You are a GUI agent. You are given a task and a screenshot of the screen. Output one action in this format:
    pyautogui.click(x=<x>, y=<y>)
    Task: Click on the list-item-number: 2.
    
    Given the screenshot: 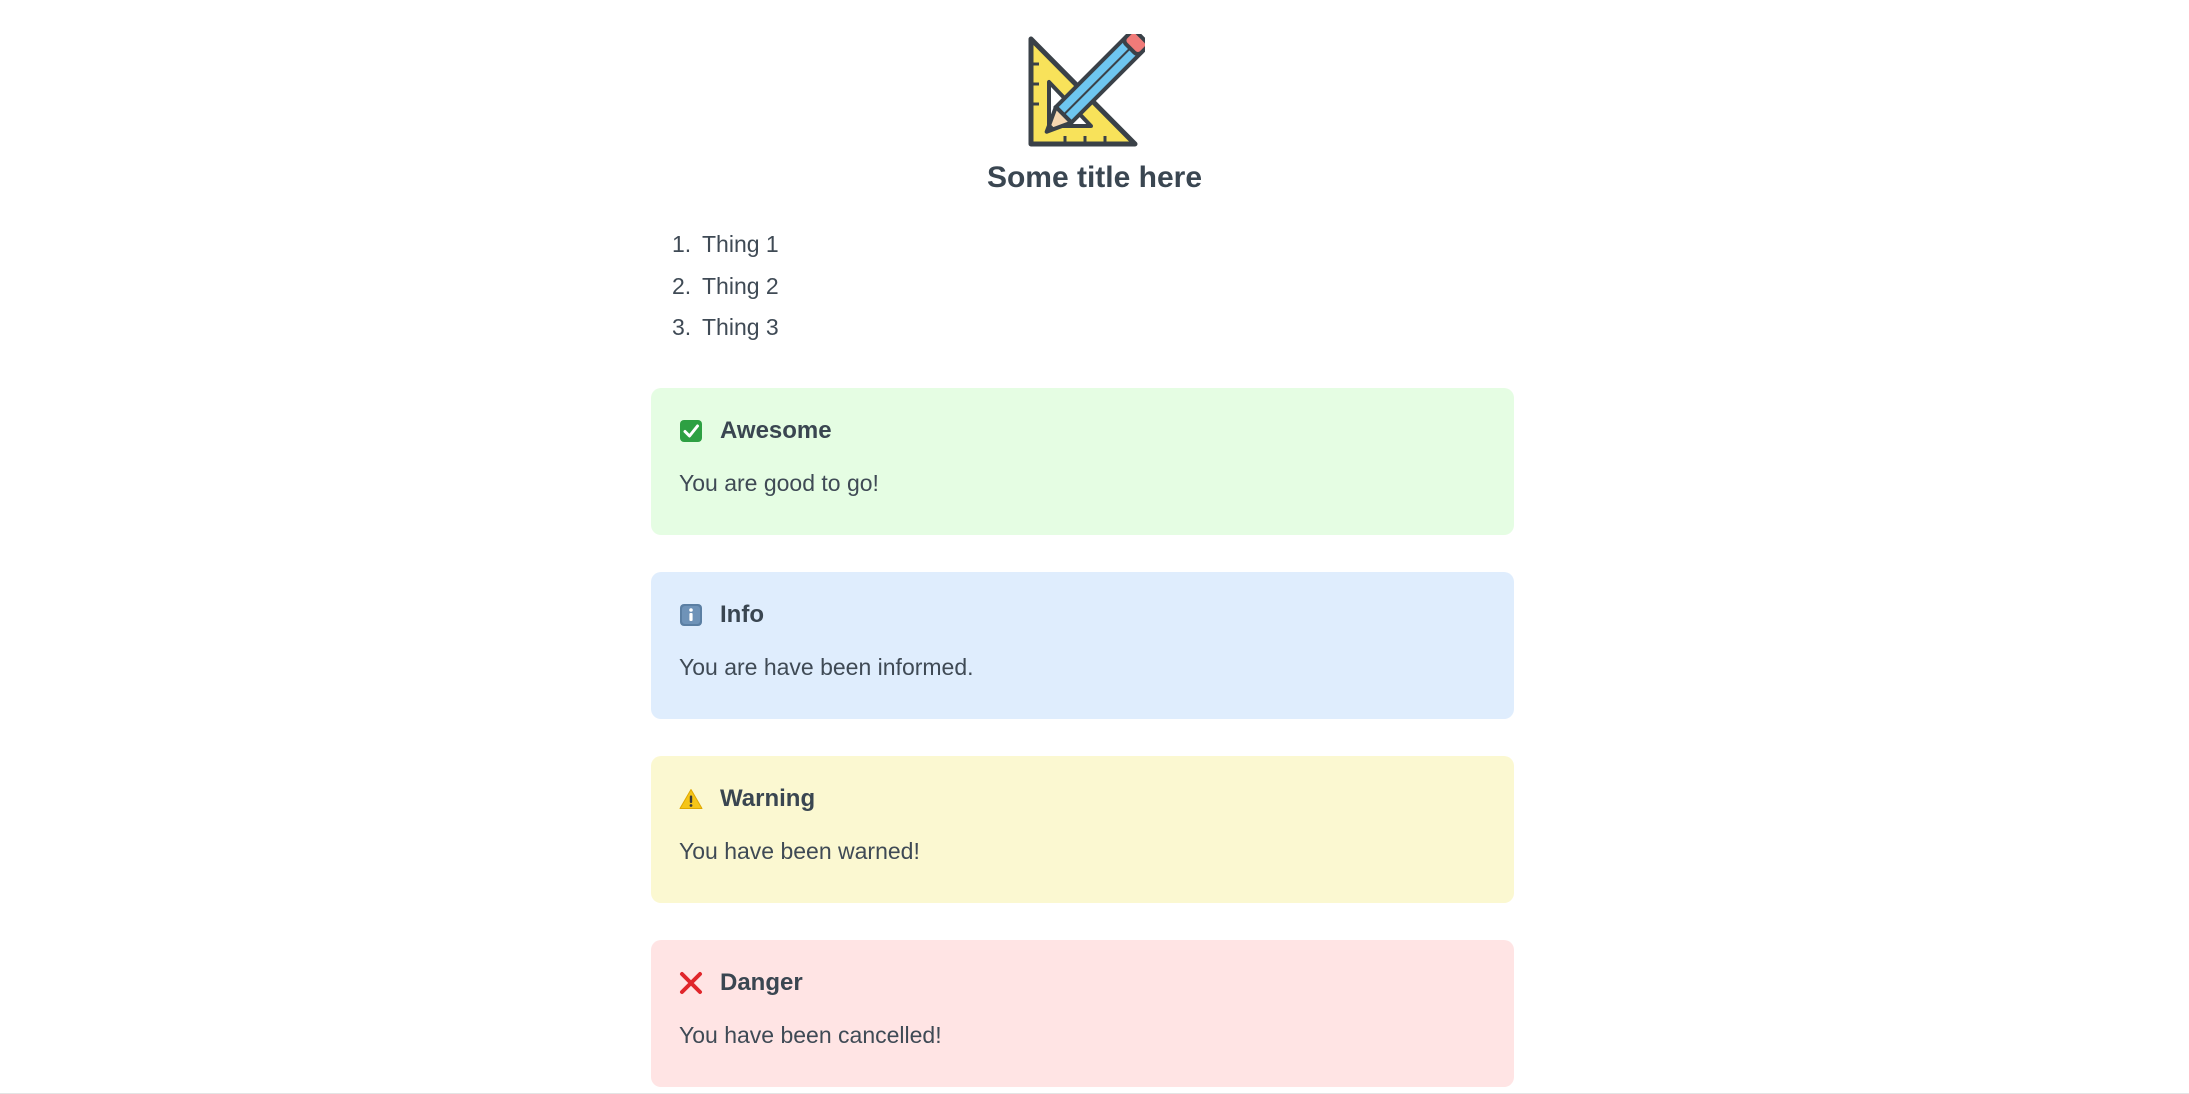 What is the action you would take?
    pyautogui.click(x=682, y=285)
    